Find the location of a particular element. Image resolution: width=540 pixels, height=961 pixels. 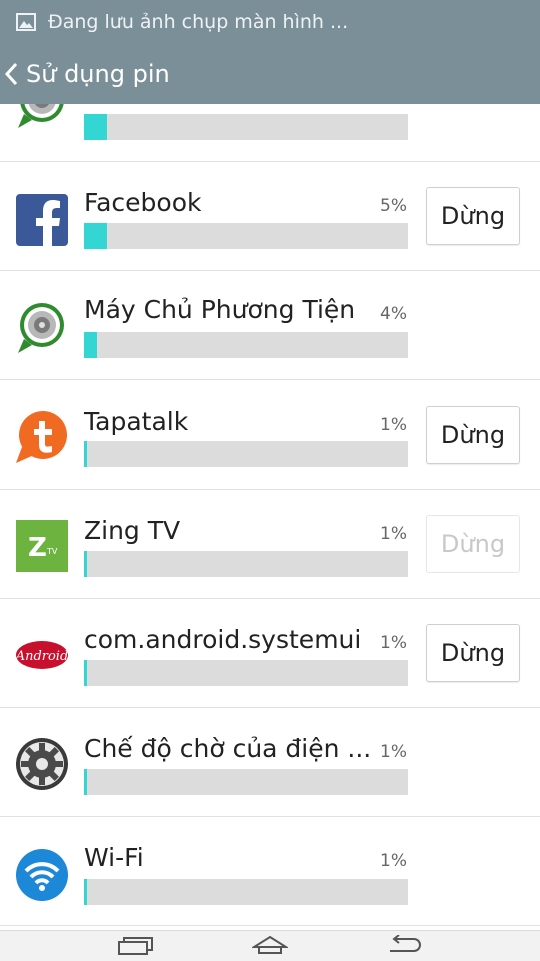

svg-text: TV is located at coordinates (52, 551).